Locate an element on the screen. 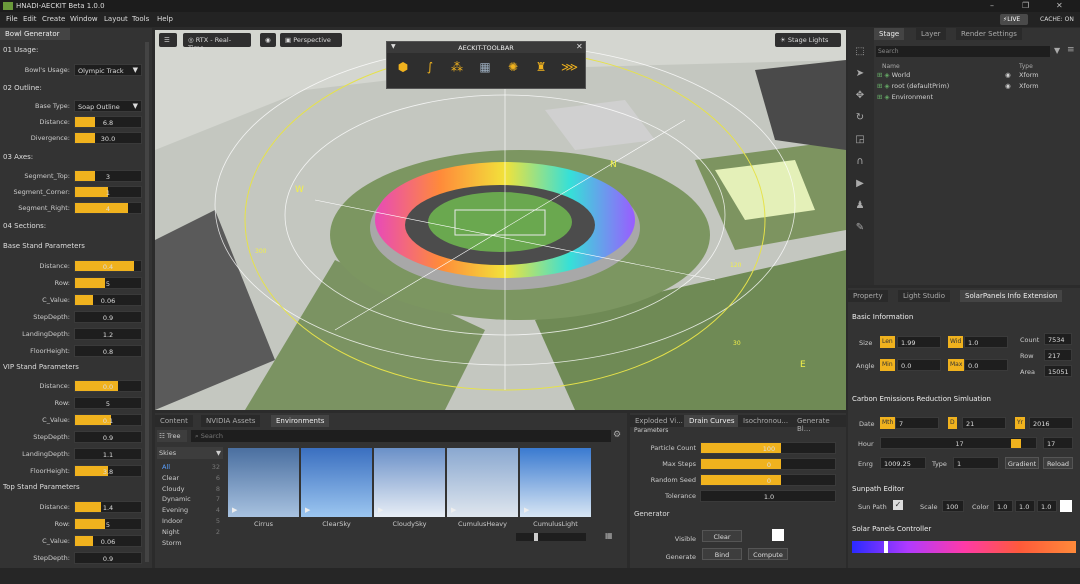 The height and width of the screenshot is (584, 1080). filter-icon: ▼ is located at coordinates (1057, 50).